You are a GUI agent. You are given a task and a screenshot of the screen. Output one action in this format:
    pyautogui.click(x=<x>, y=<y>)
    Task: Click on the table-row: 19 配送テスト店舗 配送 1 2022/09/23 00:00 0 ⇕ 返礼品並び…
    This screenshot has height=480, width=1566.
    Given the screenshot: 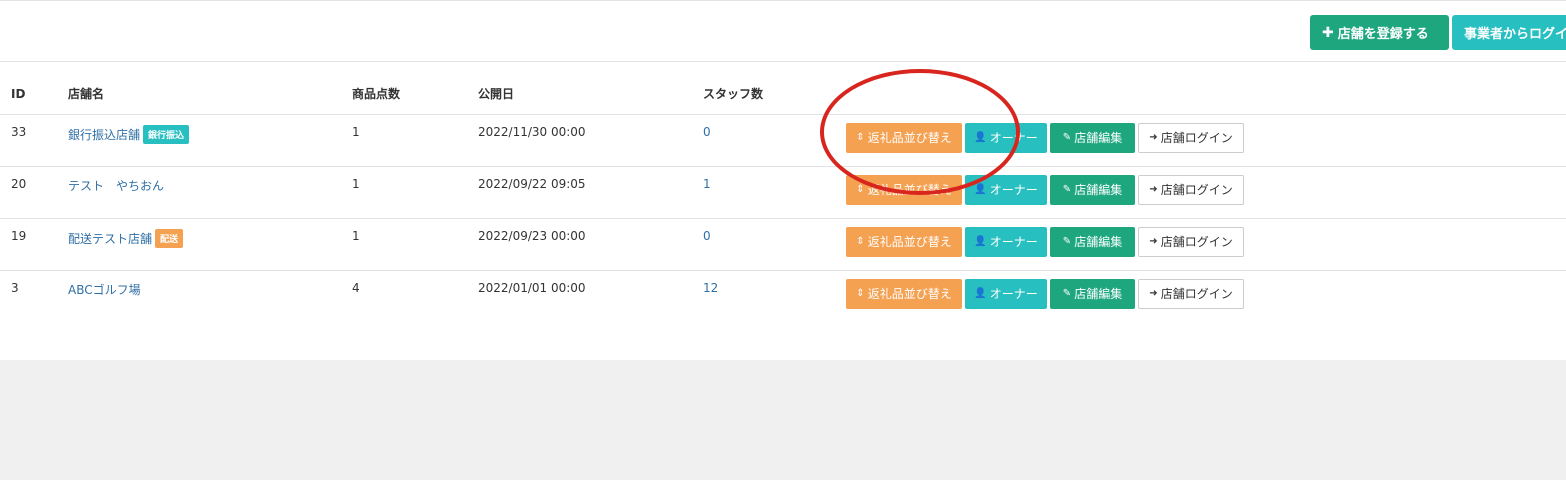 What is the action you would take?
    pyautogui.click(x=783, y=244)
    